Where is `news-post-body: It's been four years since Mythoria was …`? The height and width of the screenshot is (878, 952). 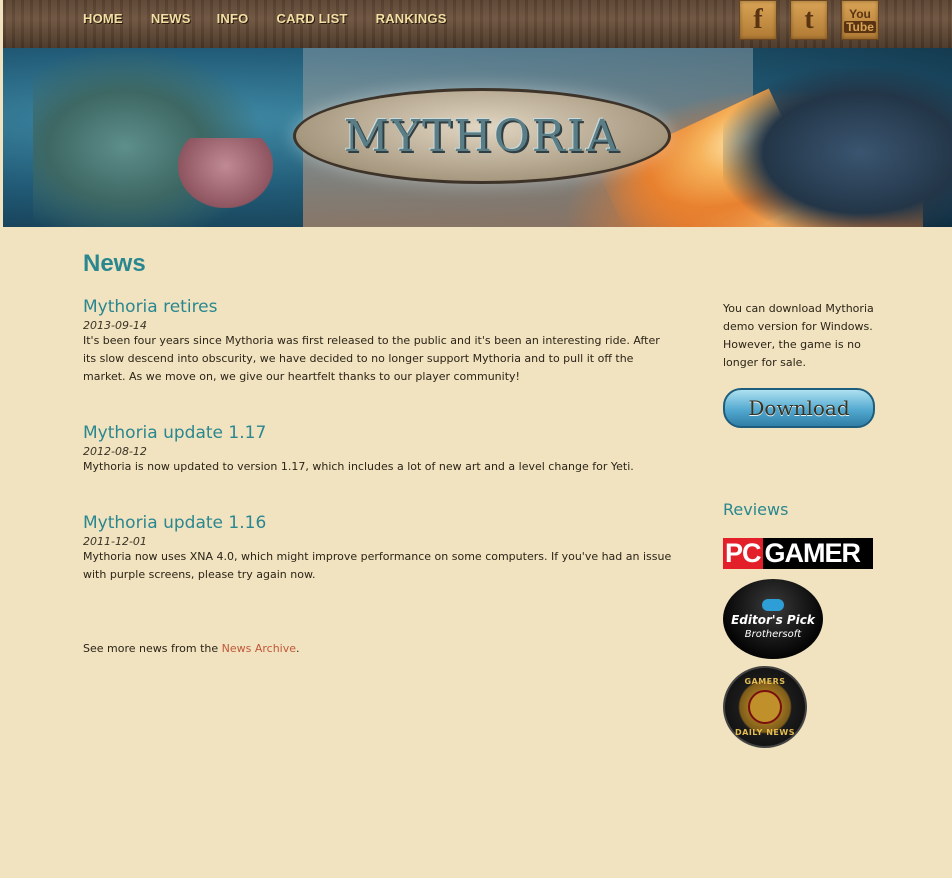
news-post-body: It's been four years since Mythoria was … is located at coordinates (371, 358).